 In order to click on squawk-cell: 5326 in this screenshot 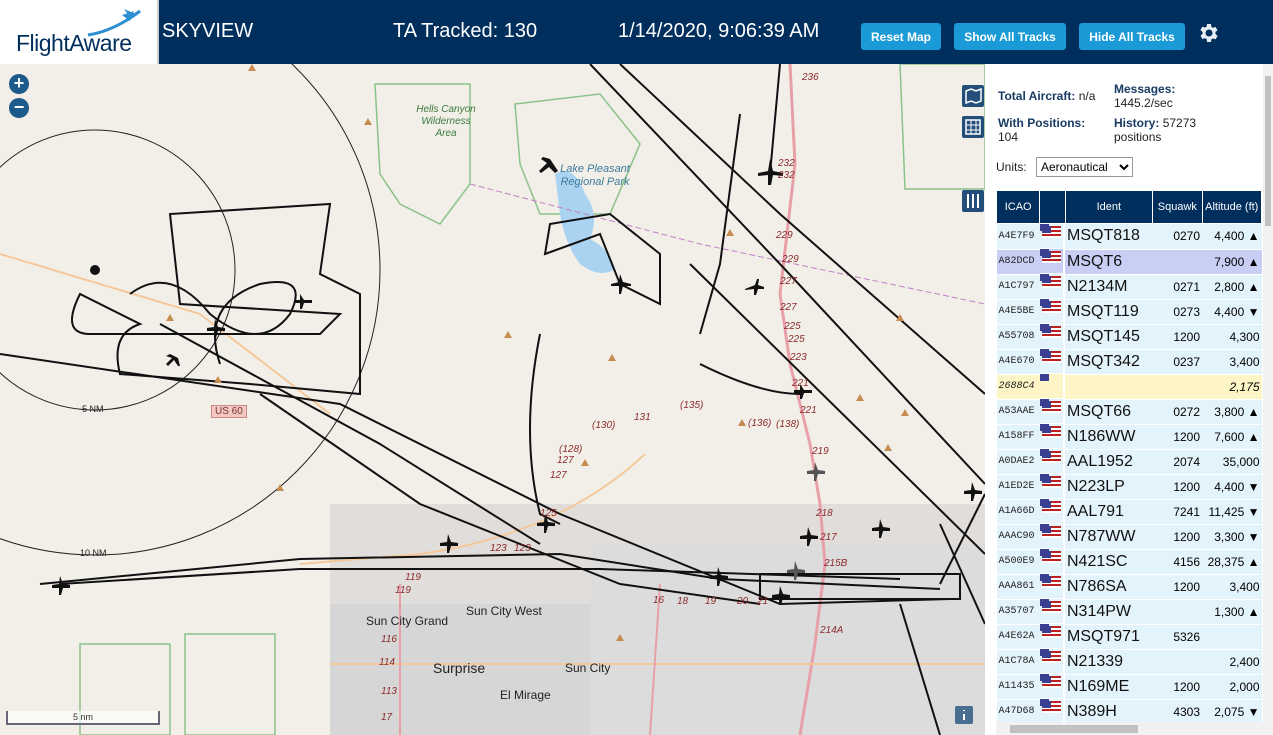, I will do `click(1177, 637)`.